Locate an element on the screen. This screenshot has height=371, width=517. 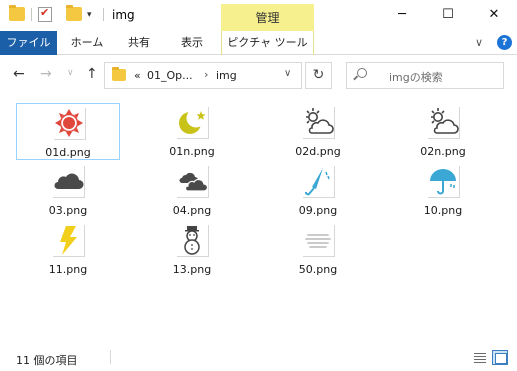
status-divider is located at coordinates (110, 357).